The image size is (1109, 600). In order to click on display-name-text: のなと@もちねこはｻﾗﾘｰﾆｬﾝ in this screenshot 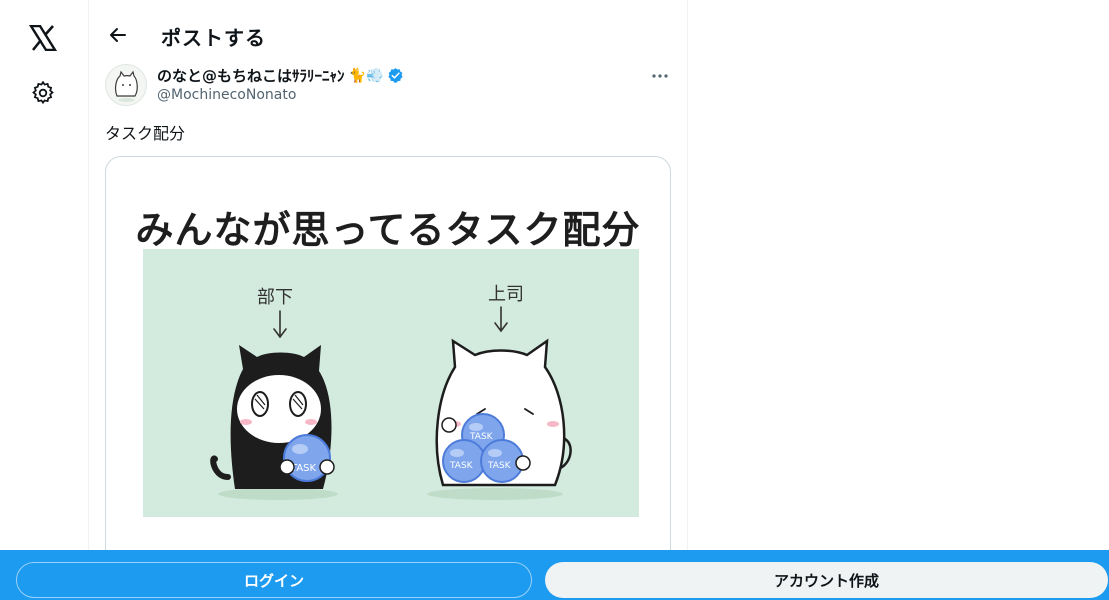, I will do `click(251, 76)`.